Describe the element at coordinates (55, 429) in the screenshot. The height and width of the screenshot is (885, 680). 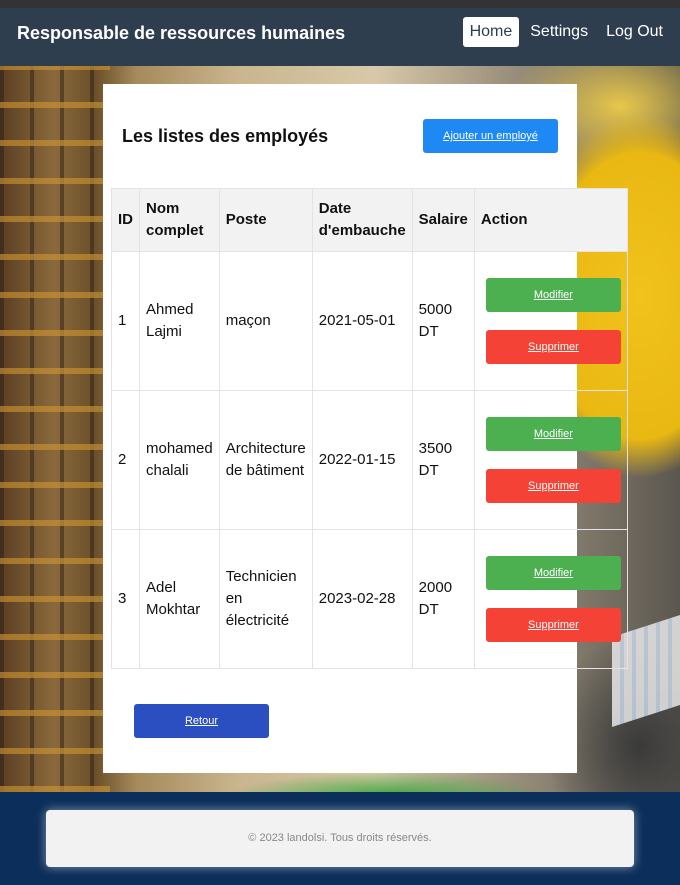
I see `background-scaffolding` at that location.